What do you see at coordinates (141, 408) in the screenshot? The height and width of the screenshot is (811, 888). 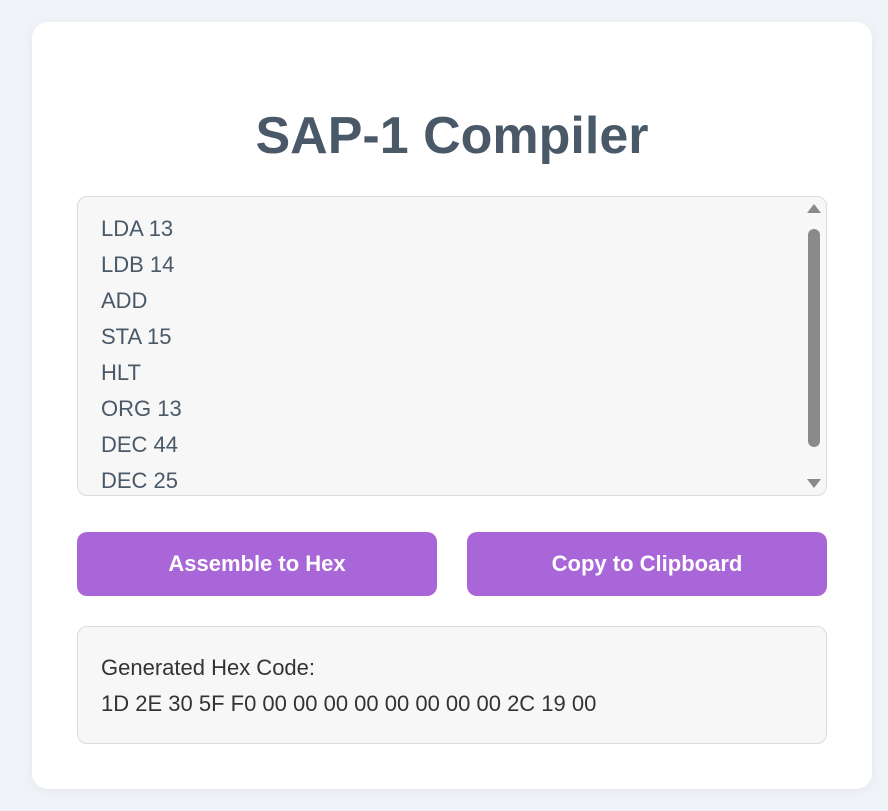 I see `code-line: ORG 13` at bounding box center [141, 408].